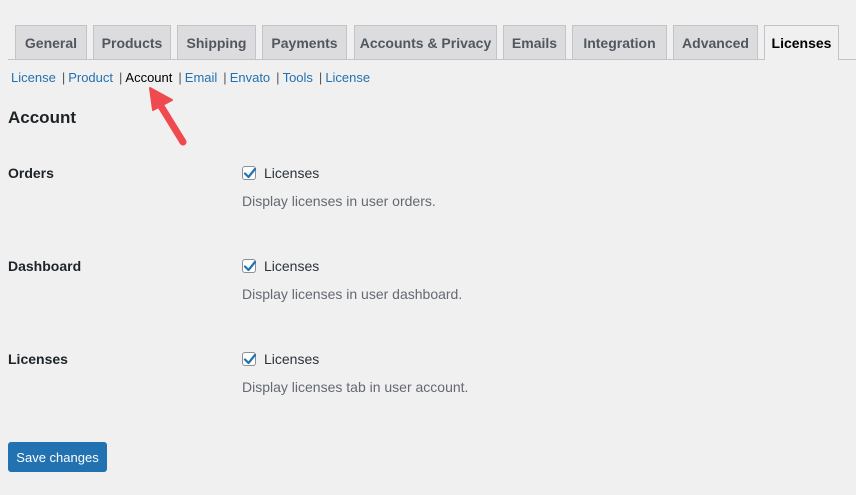 This screenshot has height=495, width=856. Describe the element at coordinates (347, 77) in the screenshot. I see `subnav-license-2: License` at that location.